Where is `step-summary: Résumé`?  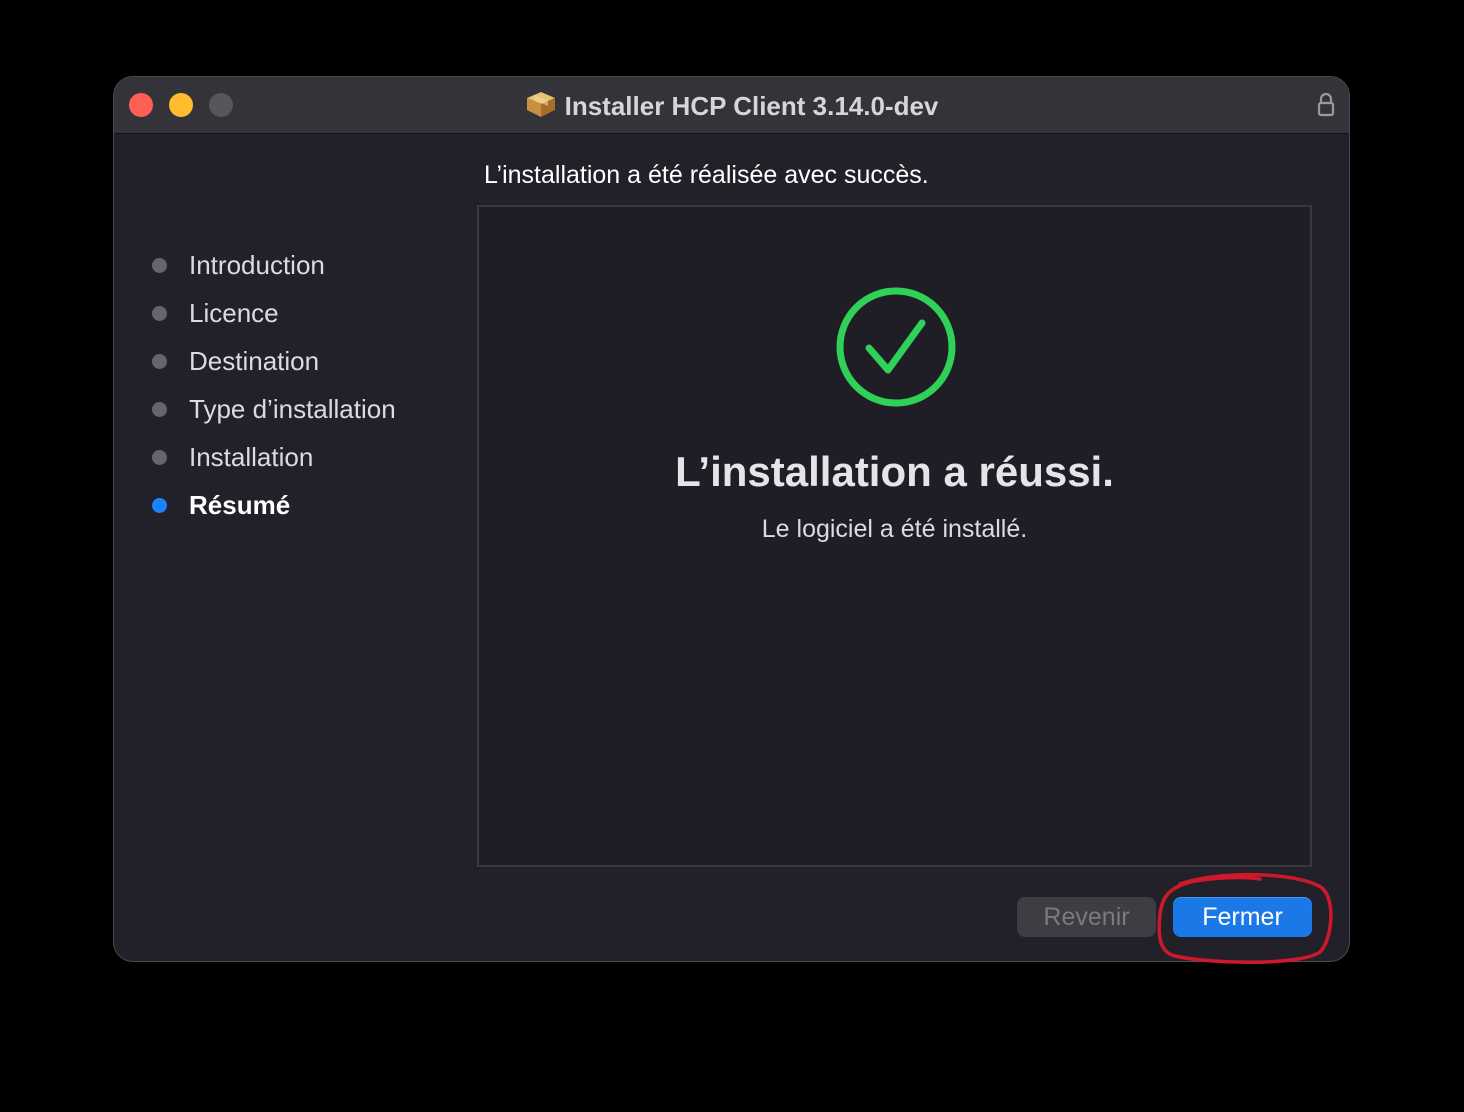
step-summary: Résumé is located at coordinates (274, 511).